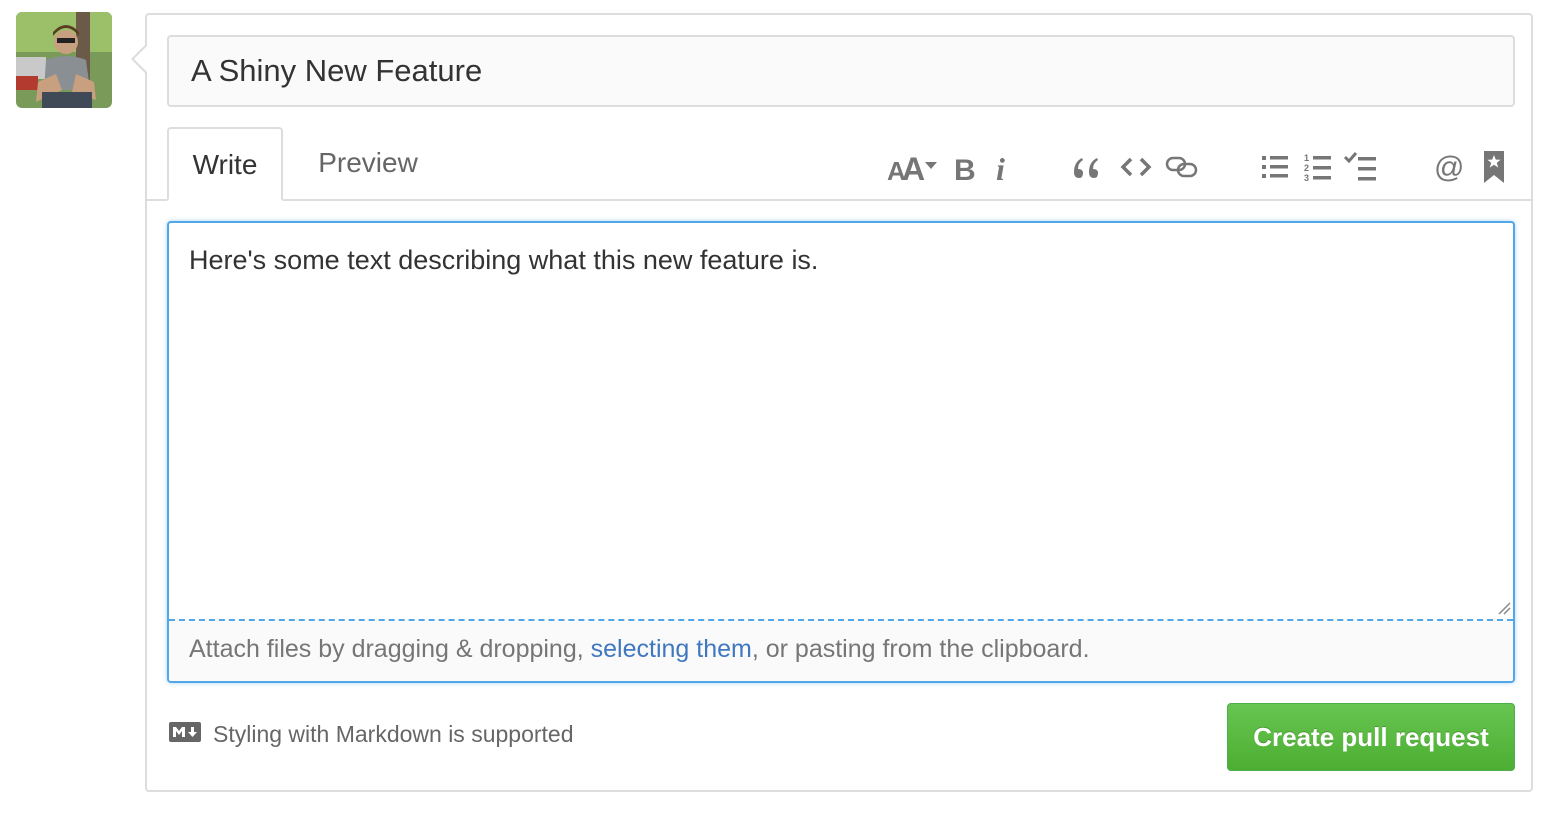  I want to click on svg-text: 3, so click(1306, 177).